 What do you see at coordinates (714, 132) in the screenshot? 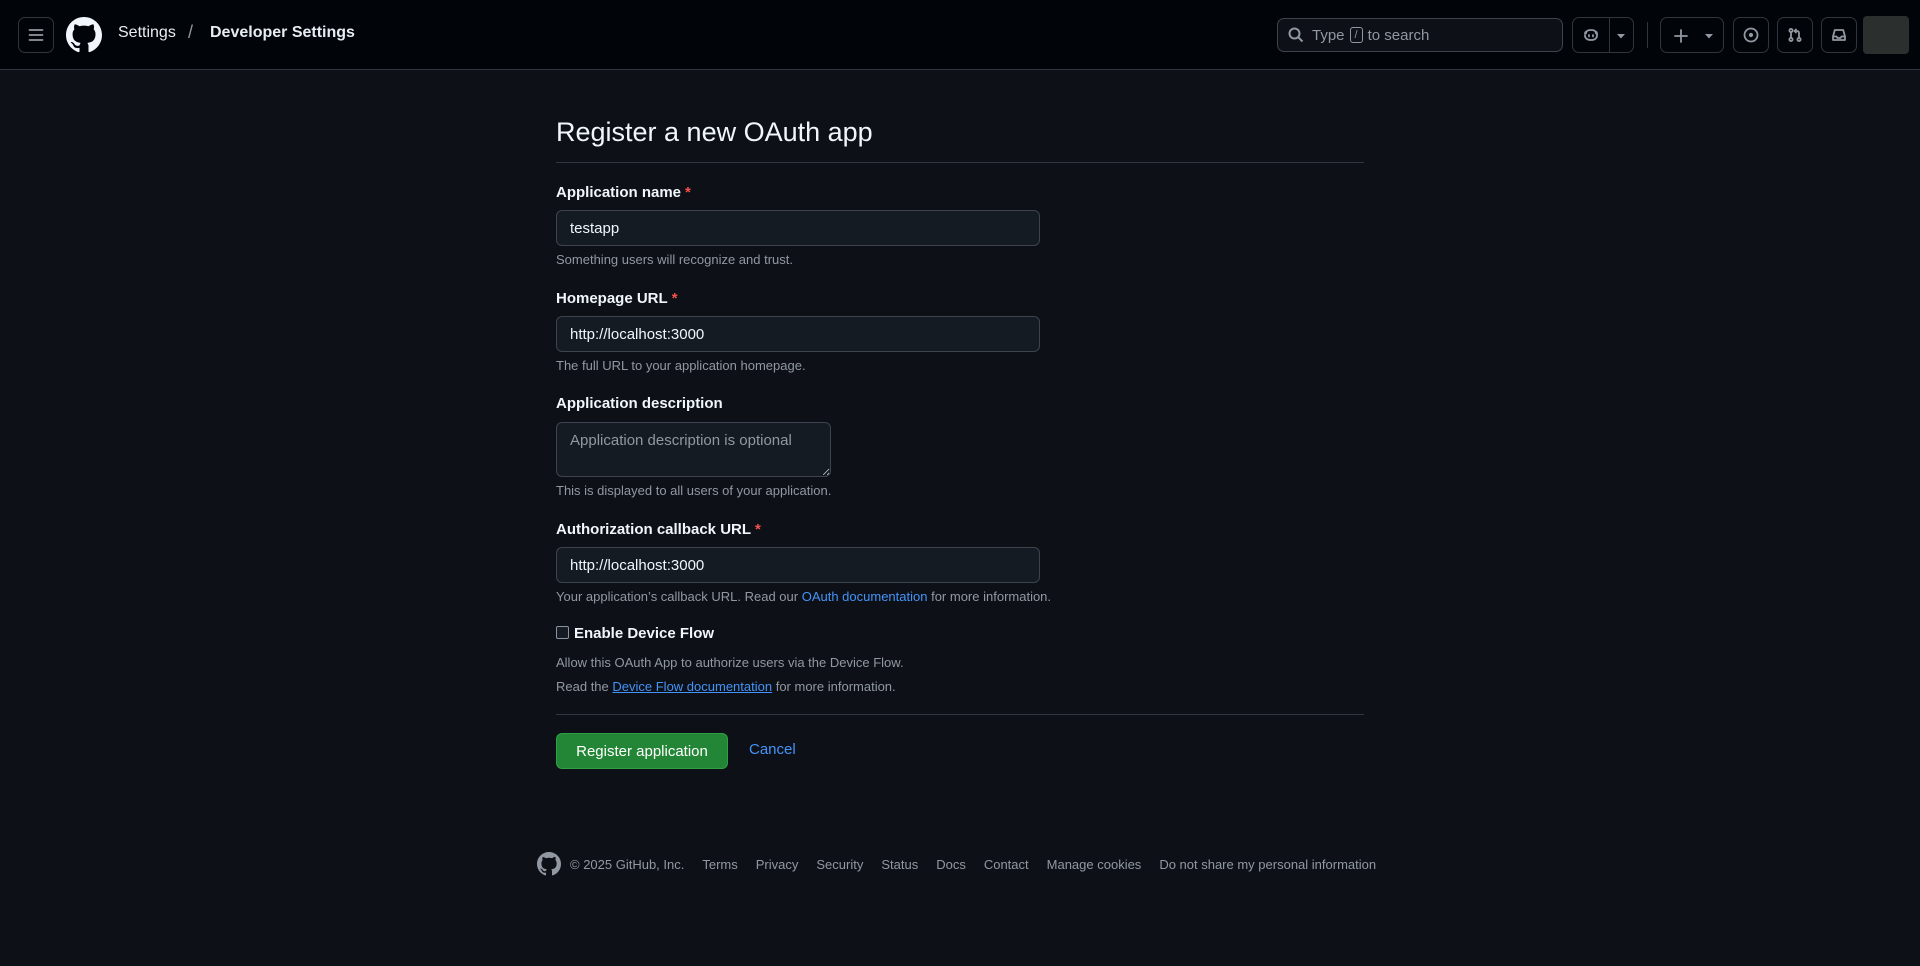
I see `page-title: Register a new OAuth app` at bounding box center [714, 132].